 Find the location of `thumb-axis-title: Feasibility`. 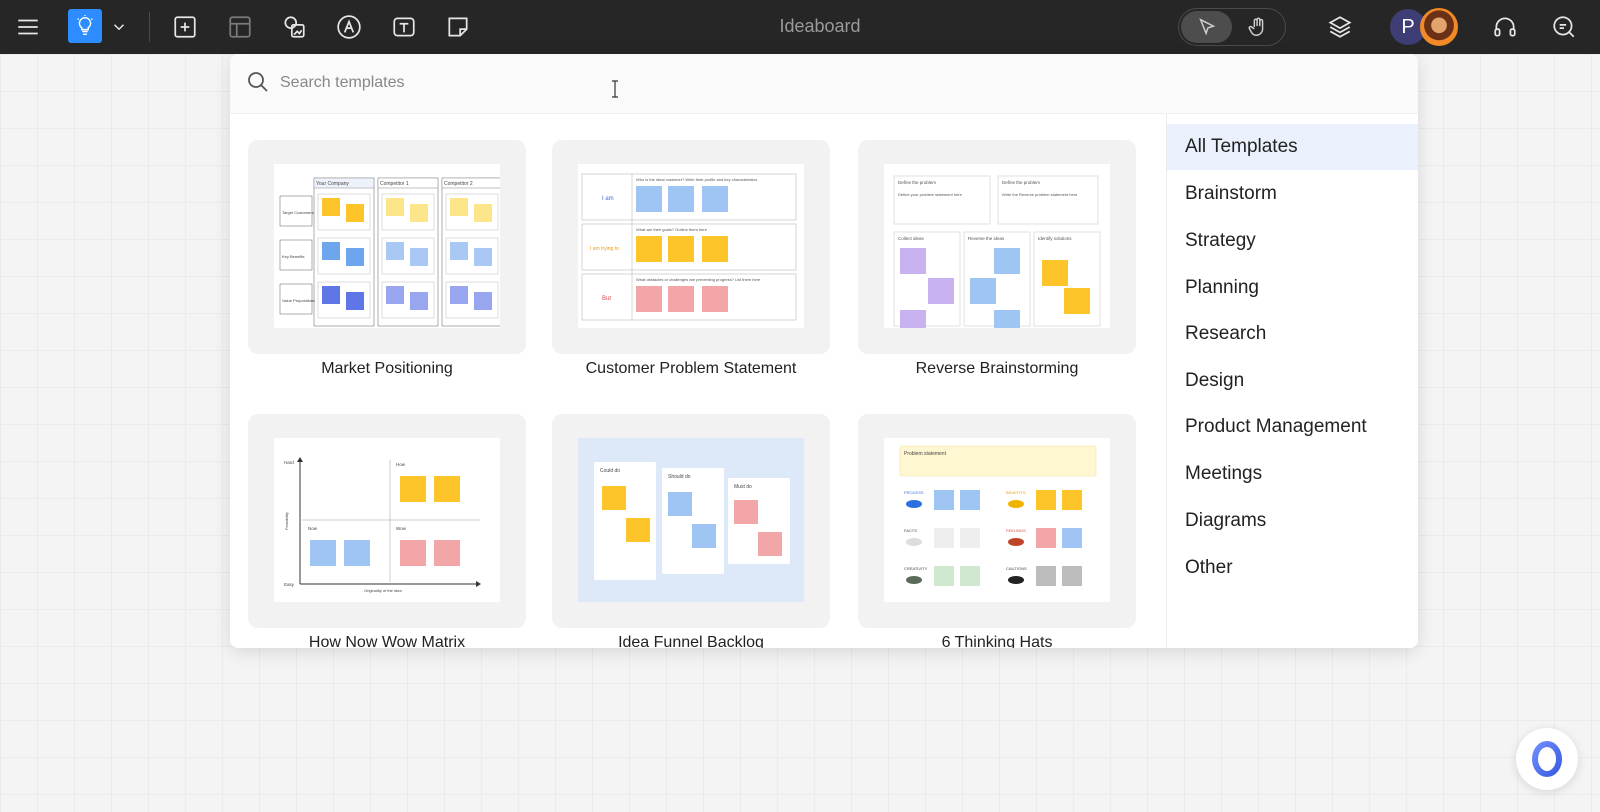

thumb-axis-title: Feasibility is located at coordinates (286, 521).